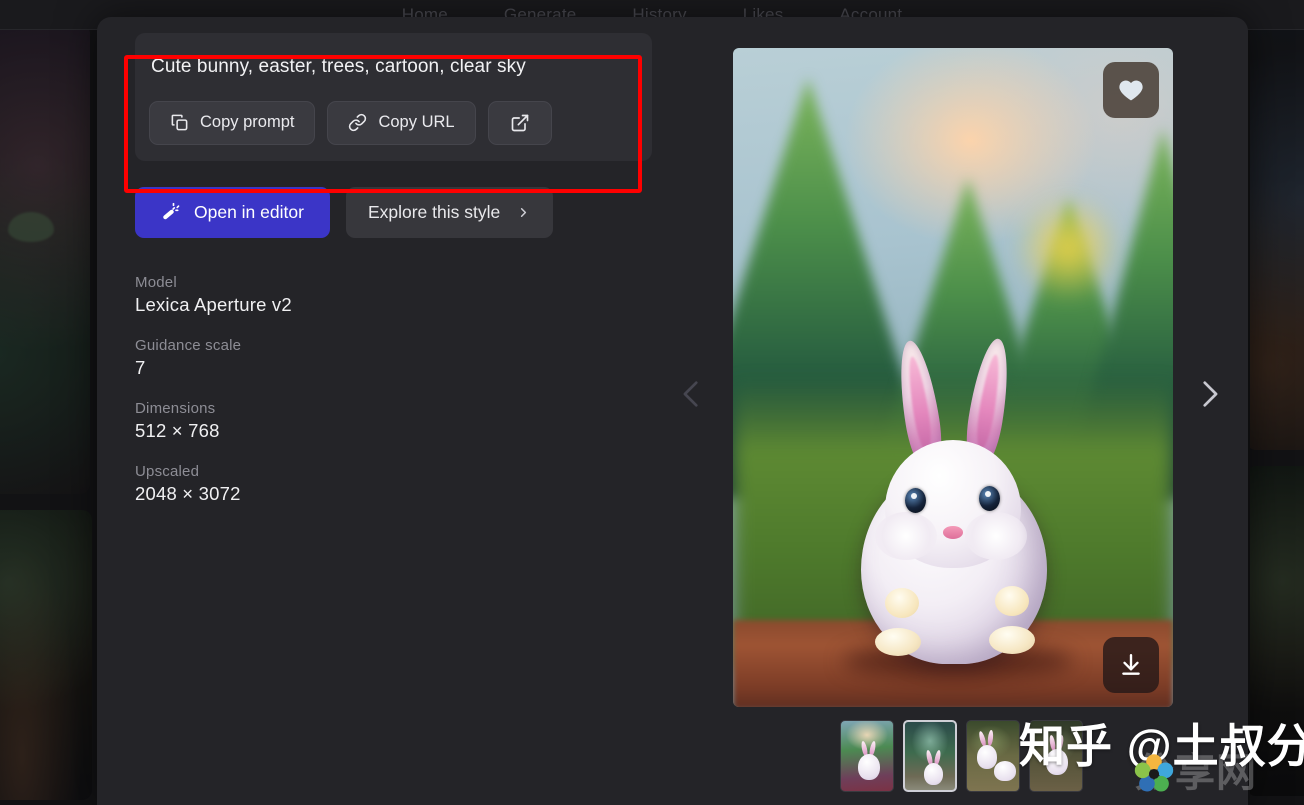 The width and height of the screenshot is (1304, 805). I want to click on chevron-left-icon, so click(692, 394).